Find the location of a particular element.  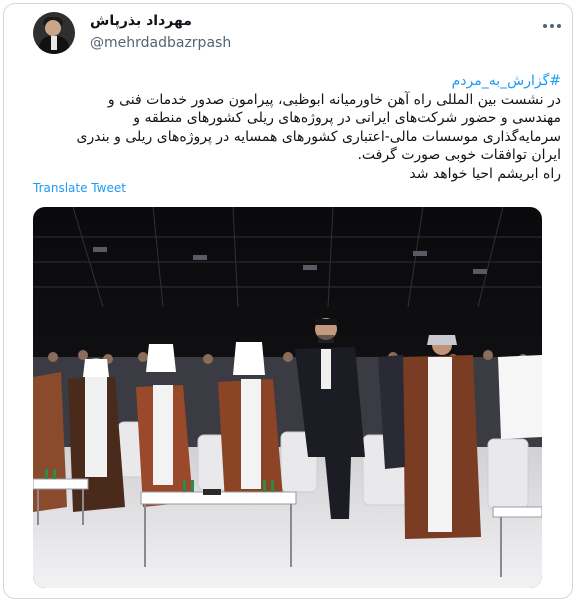

translate-tweet-link: Translate Tweet is located at coordinates (79, 188).